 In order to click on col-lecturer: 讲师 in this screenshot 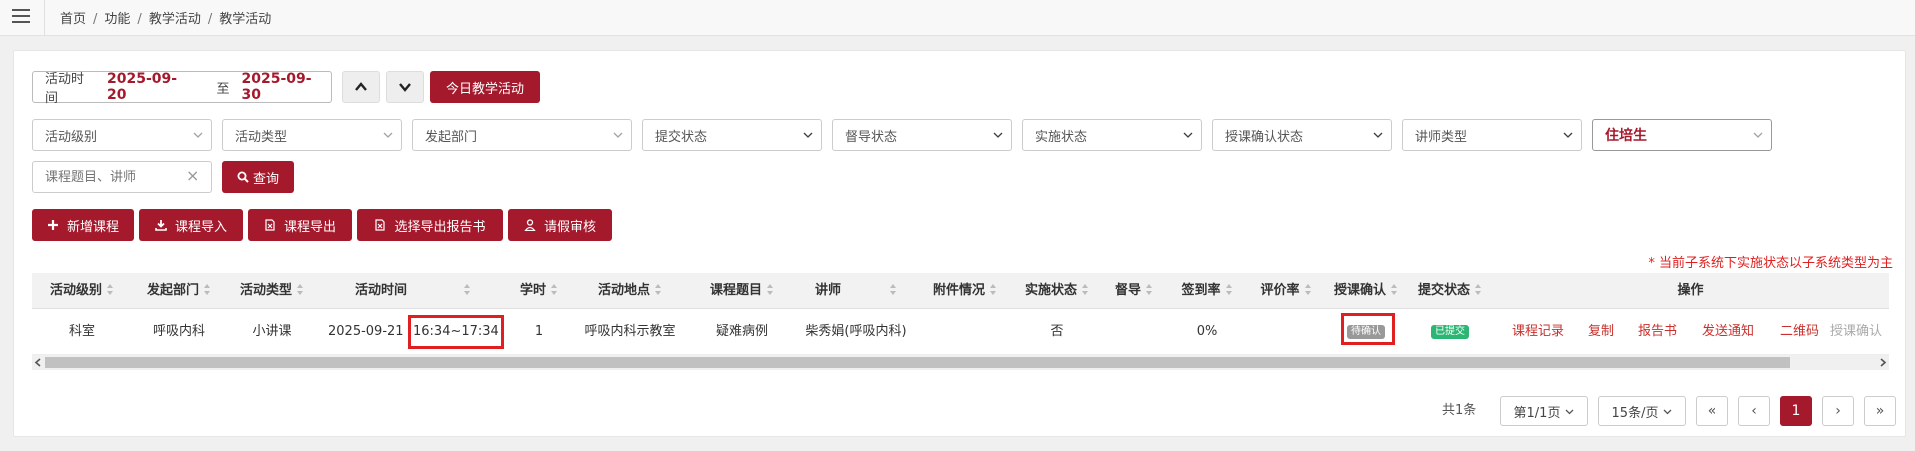, I will do `click(856, 291)`.